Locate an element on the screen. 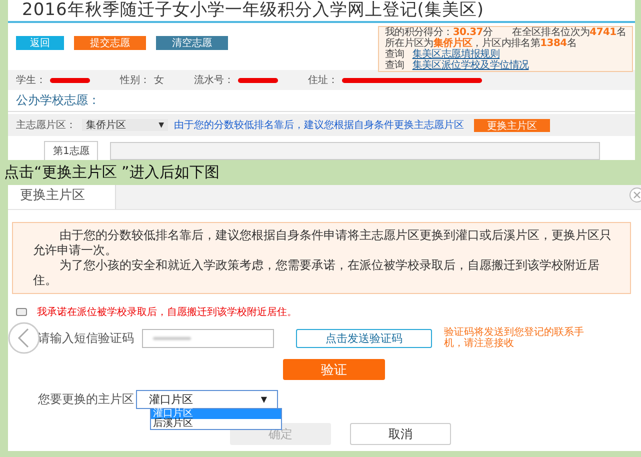 The width and height of the screenshot is (641, 457). caption-text: 点击“更换主片区 ”进入后如下图 is located at coordinates (112, 172).